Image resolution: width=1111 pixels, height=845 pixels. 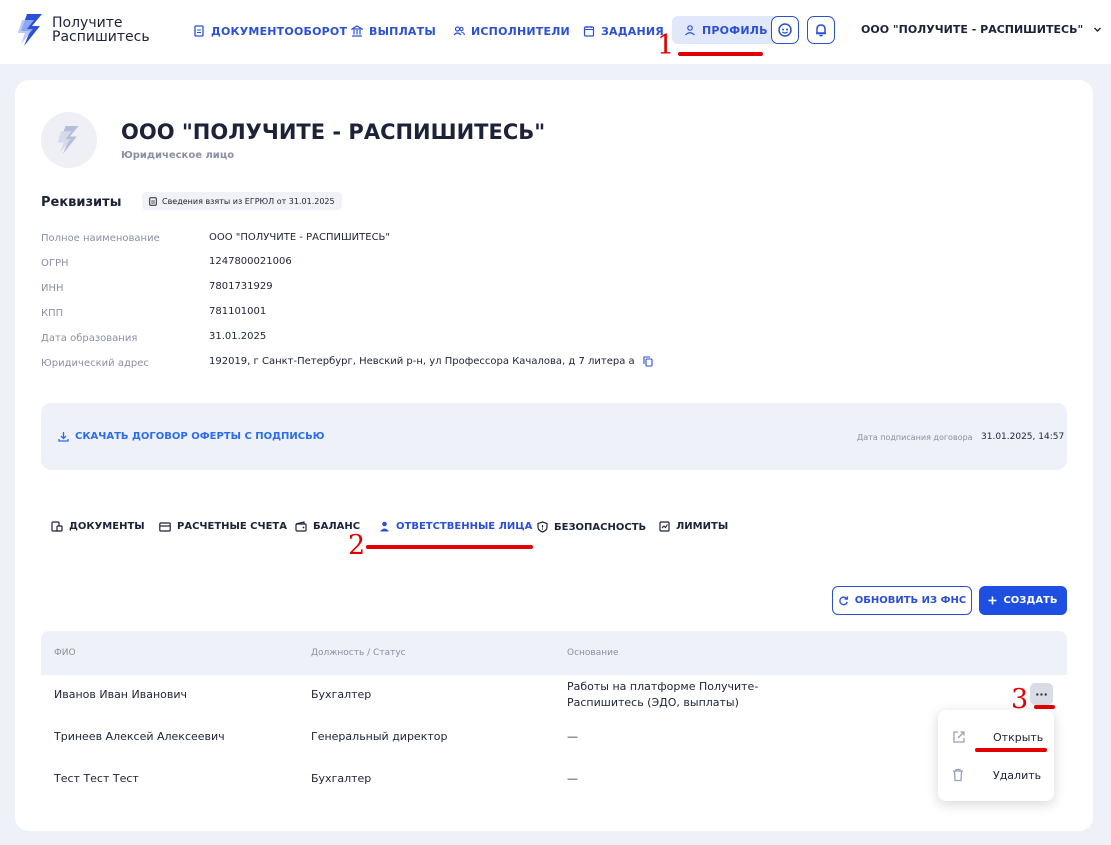 What do you see at coordinates (63, 437) in the screenshot?
I see `download-icon` at bounding box center [63, 437].